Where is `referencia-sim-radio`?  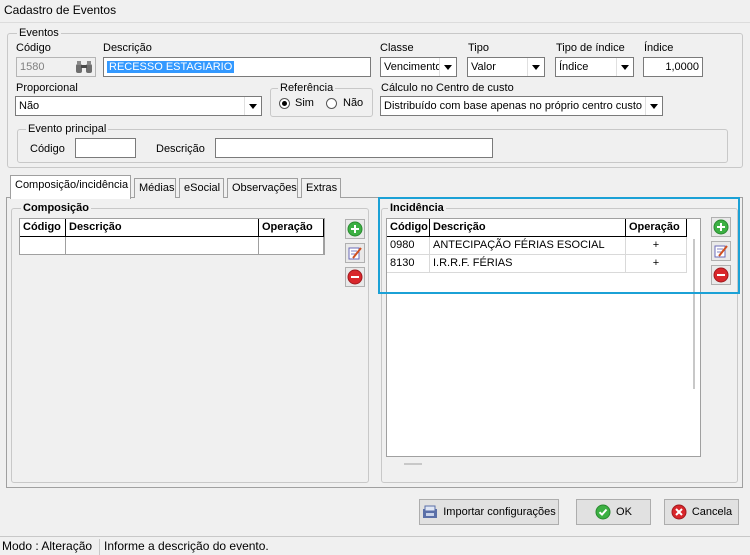 referencia-sim-radio is located at coordinates (284, 103).